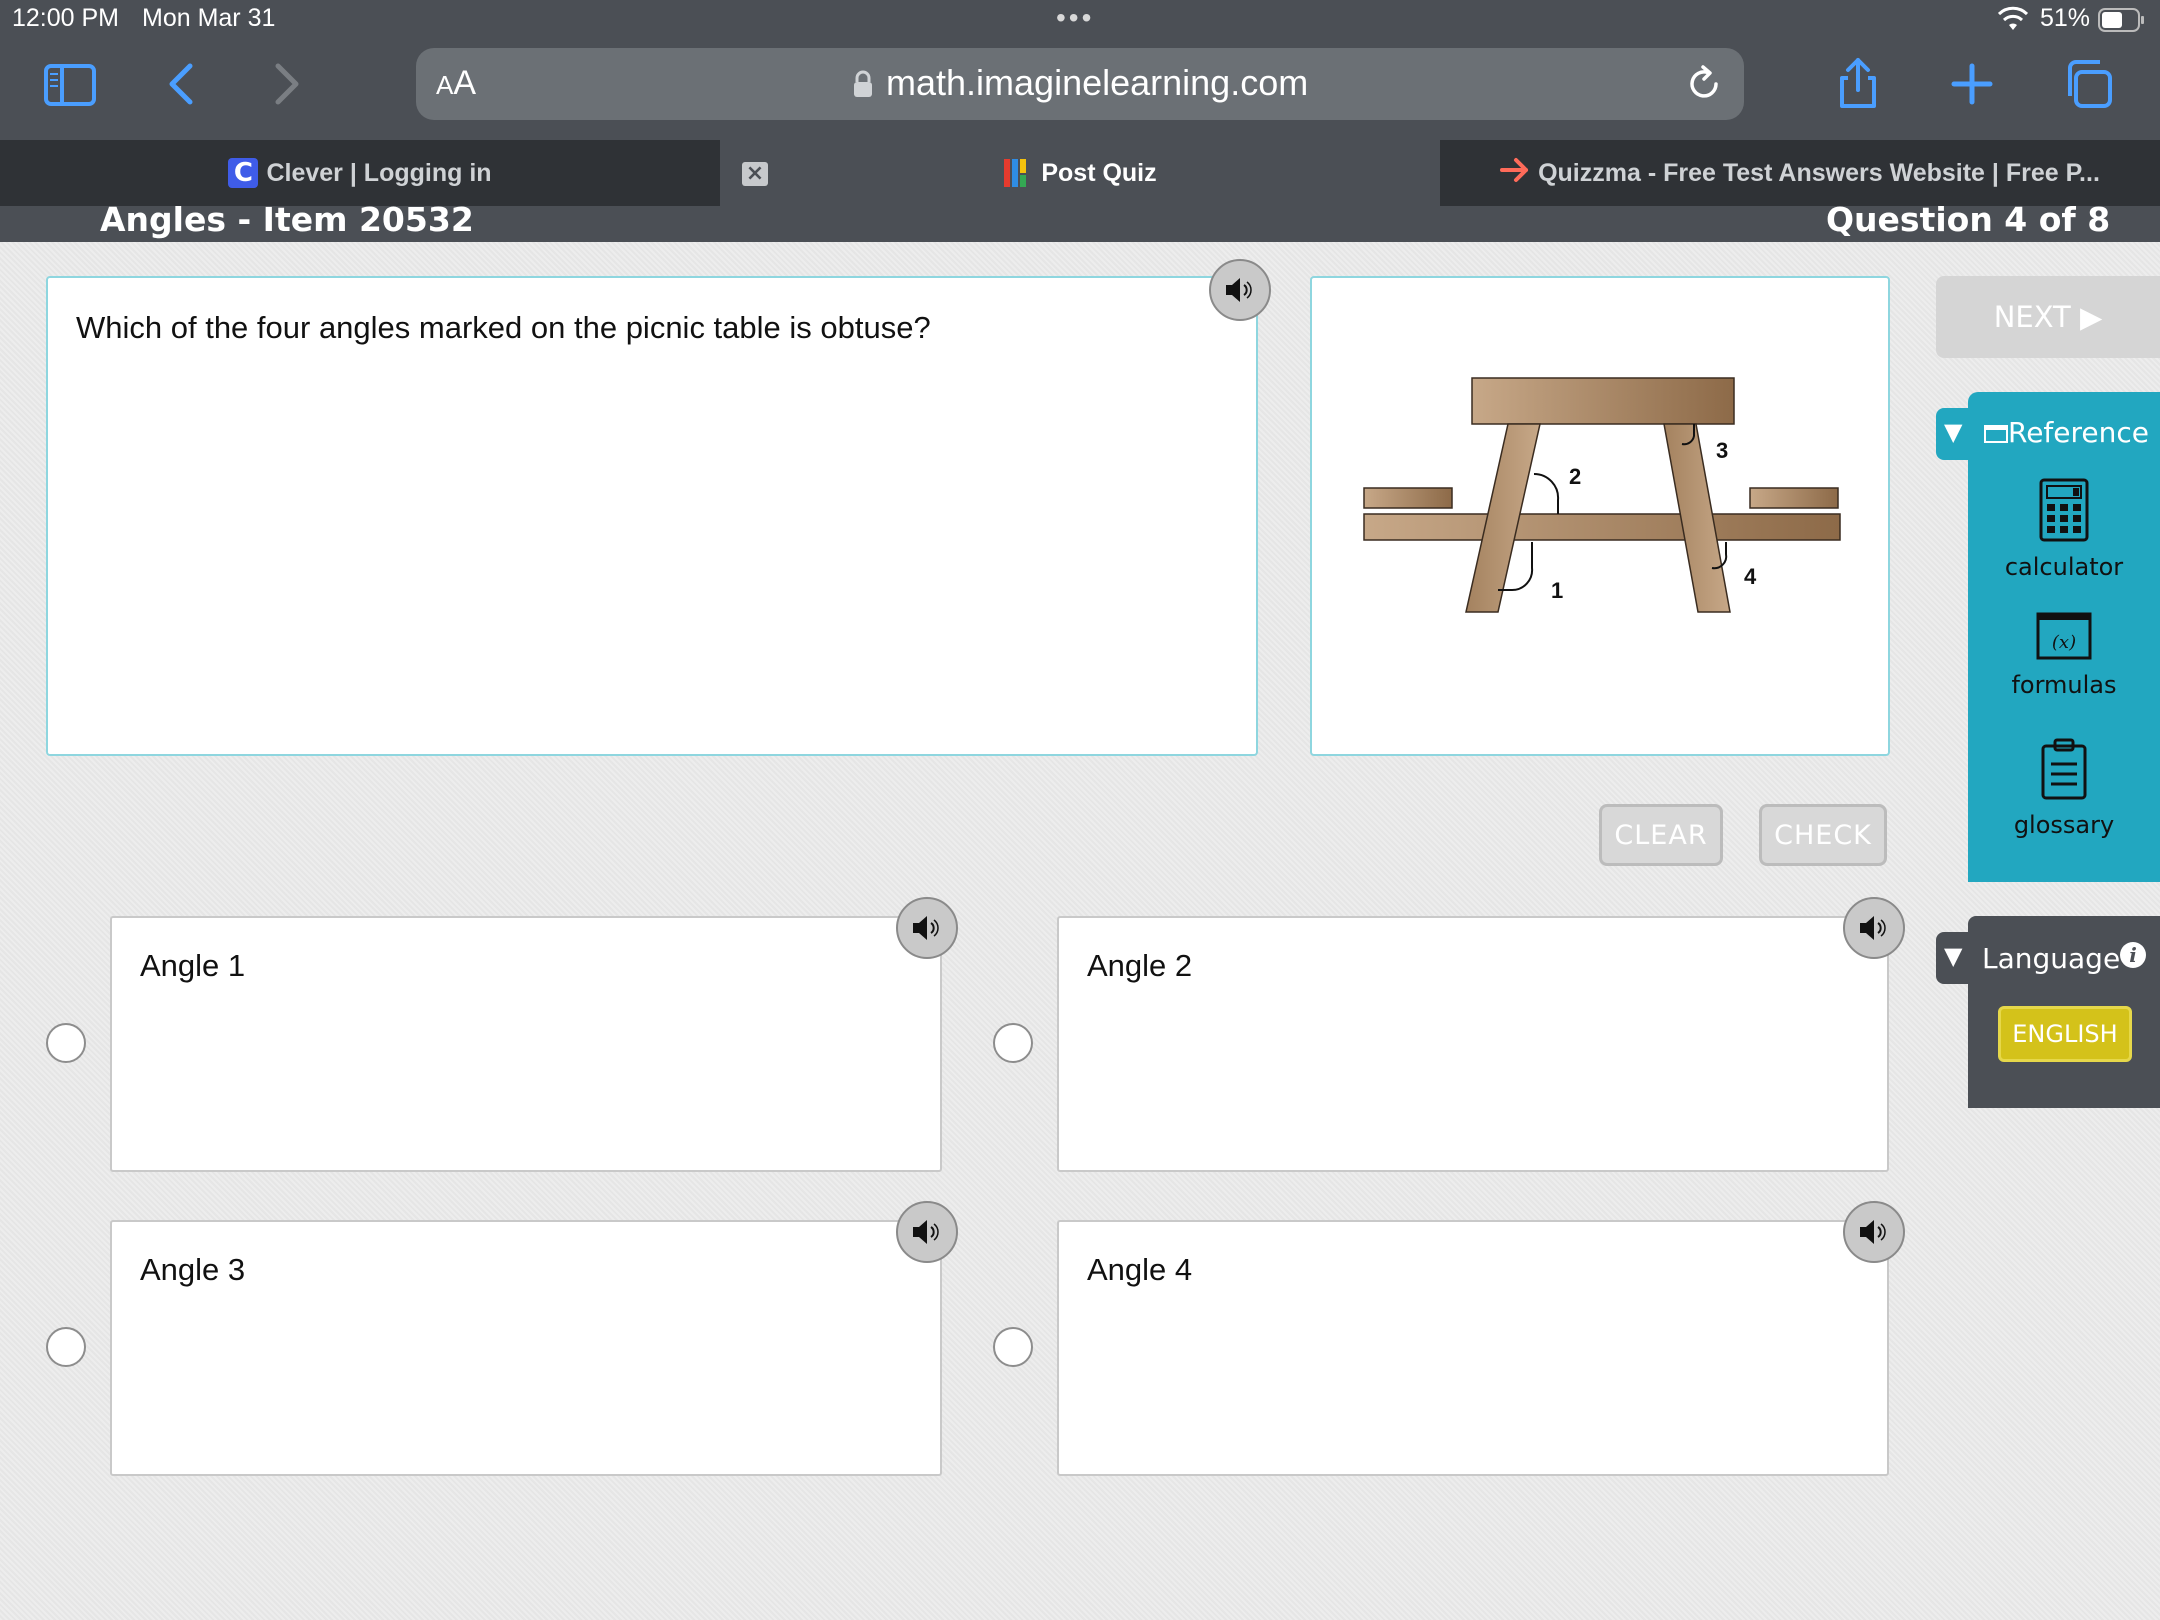 This screenshot has width=2160, height=1620. What do you see at coordinates (1794, 498) in the screenshot?
I see `bench-right` at bounding box center [1794, 498].